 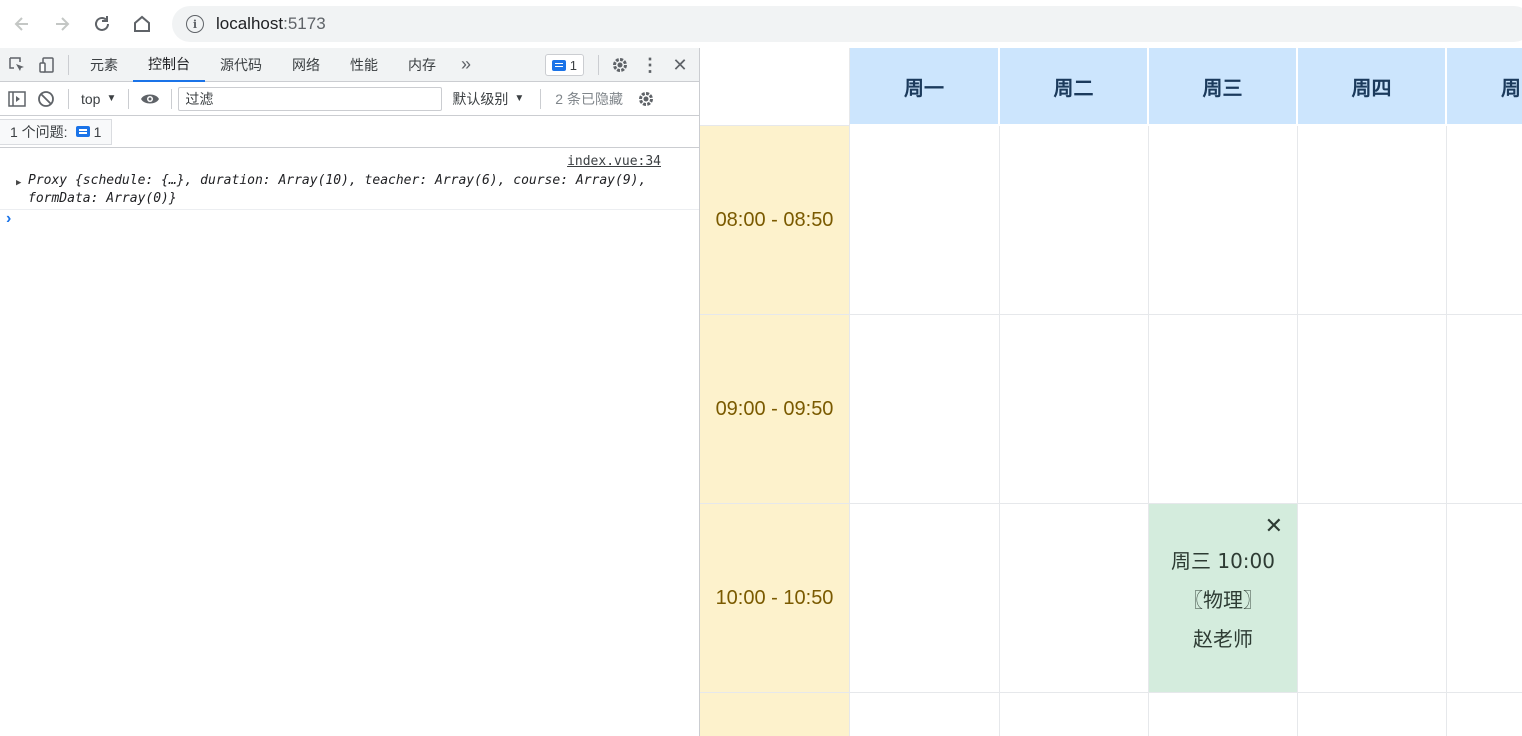 What do you see at coordinates (46, 99) in the screenshot?
I see `clear-console-icon` at bounding box center [46, 99].